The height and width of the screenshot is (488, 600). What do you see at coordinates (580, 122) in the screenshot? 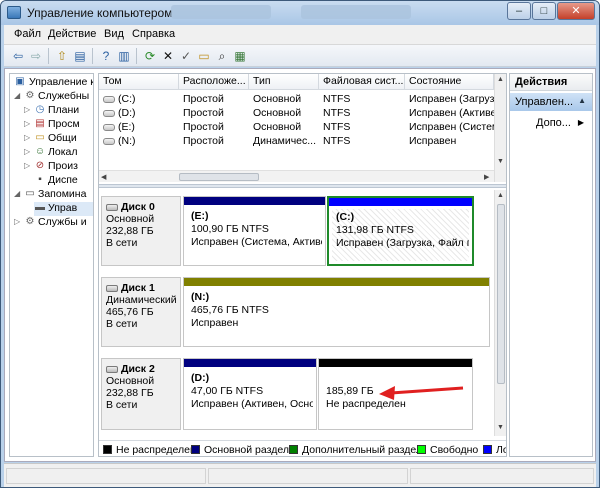
I see `submenu-arrow-icon: ▶` at bounding box center [580, 122].